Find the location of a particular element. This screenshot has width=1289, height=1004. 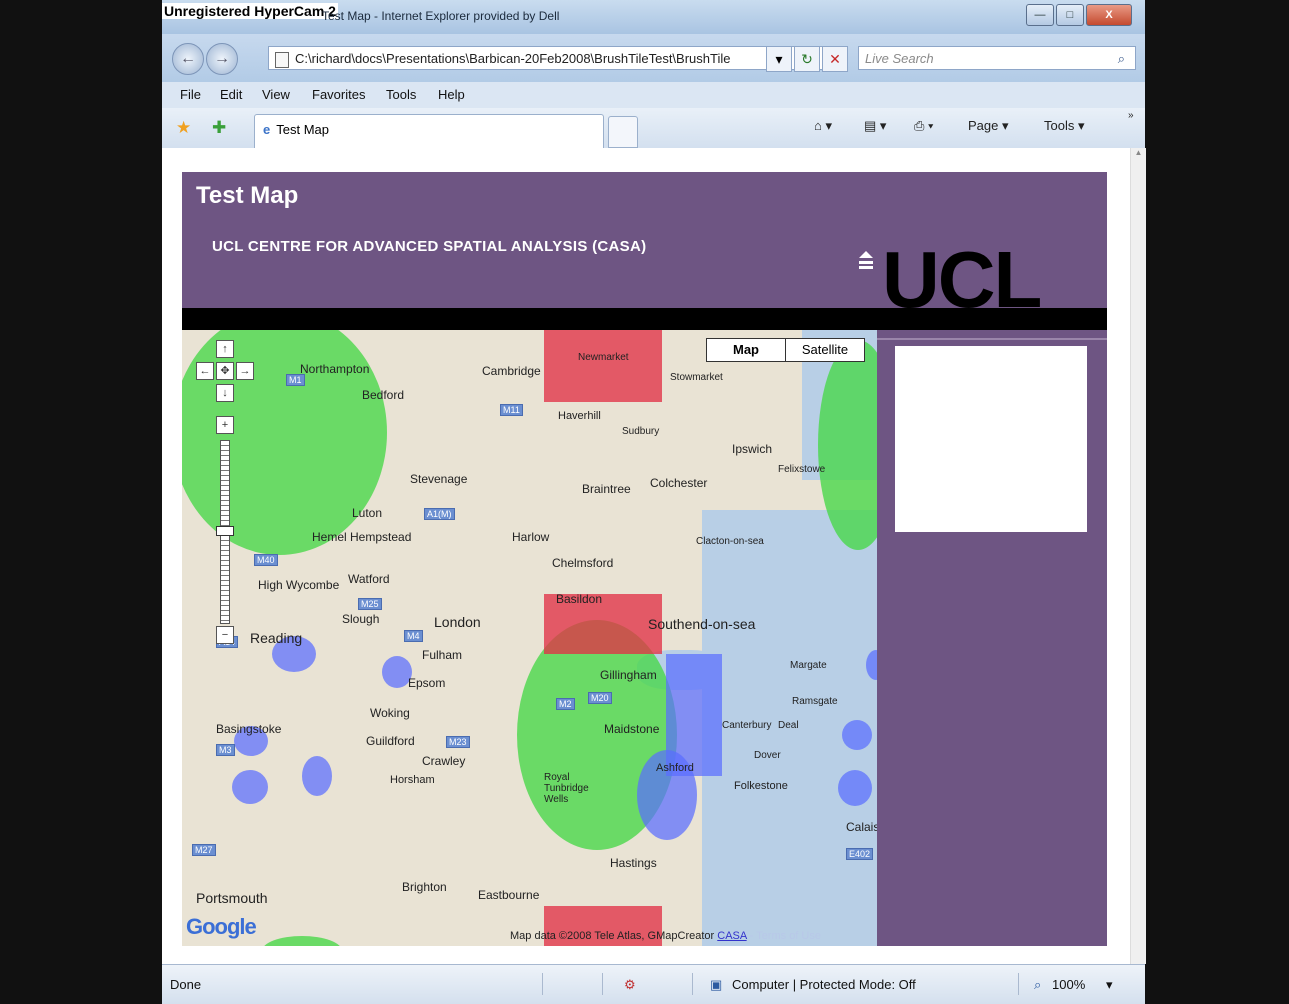

security-icon: ⚙ is located at coordinates (630, 985).